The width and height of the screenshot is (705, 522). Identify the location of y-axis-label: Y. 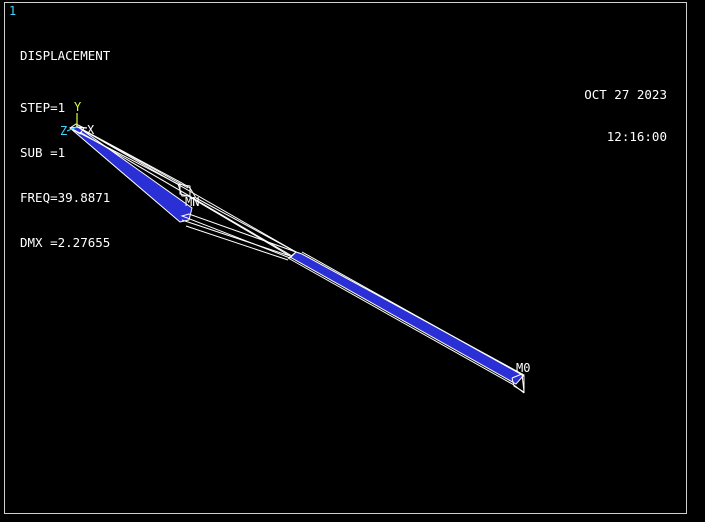
(78, 107).